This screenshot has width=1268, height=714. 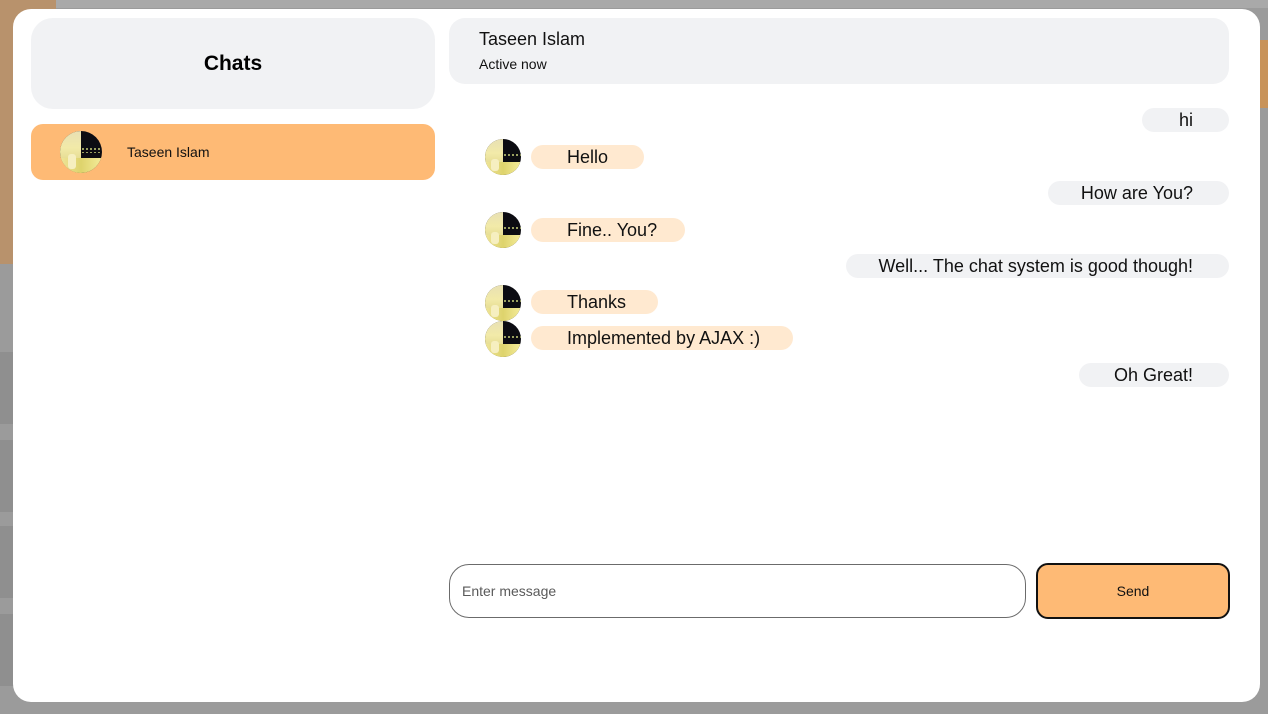 I want to click on message-sent: Oh Great!, so click(x=1154, y=375).